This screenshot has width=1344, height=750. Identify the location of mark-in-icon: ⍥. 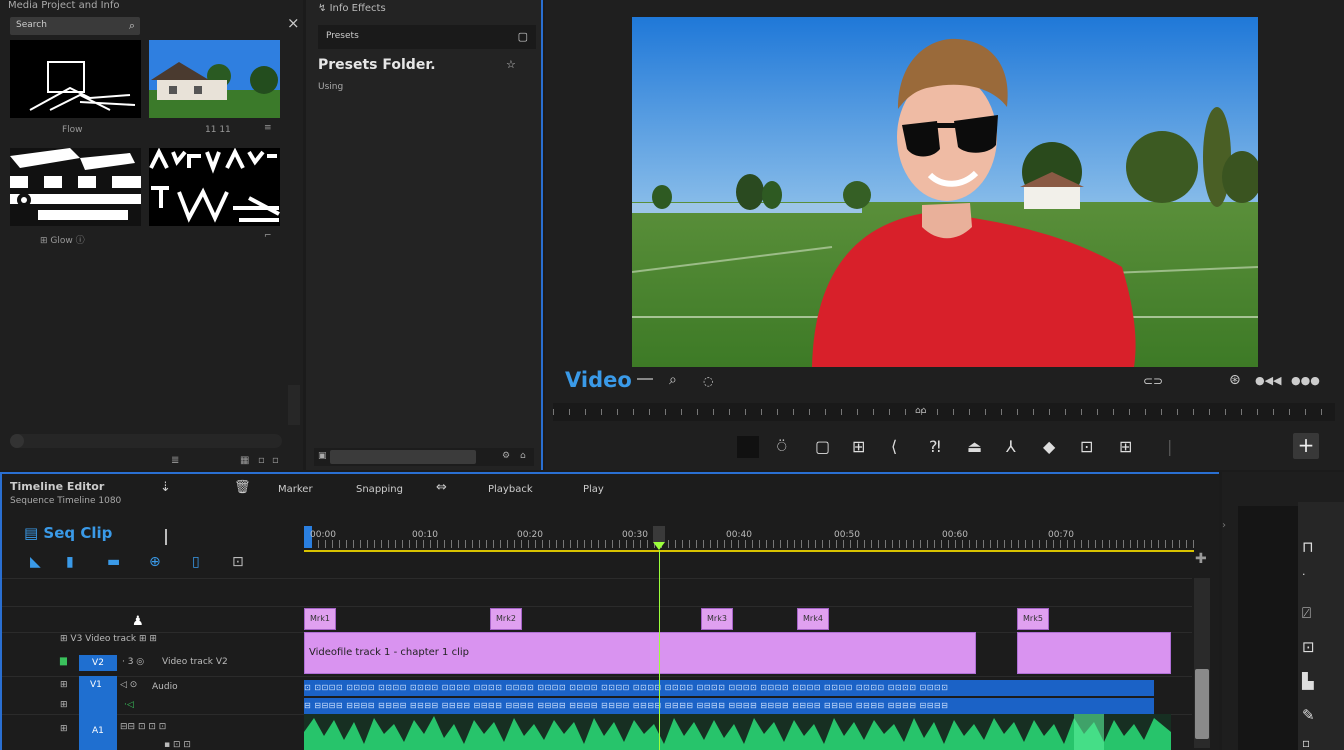
(782, 447).